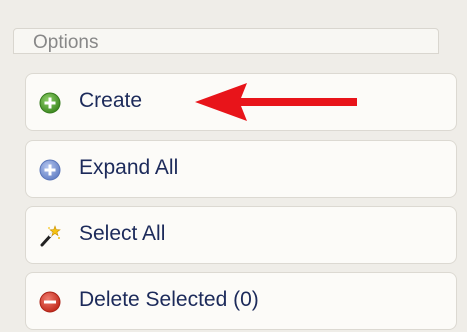  What do you see at coordinates (169, 299) in the screenshot?
I see `delete-selected-label: Delete Selected (0)` at bounding box center [169, 299].